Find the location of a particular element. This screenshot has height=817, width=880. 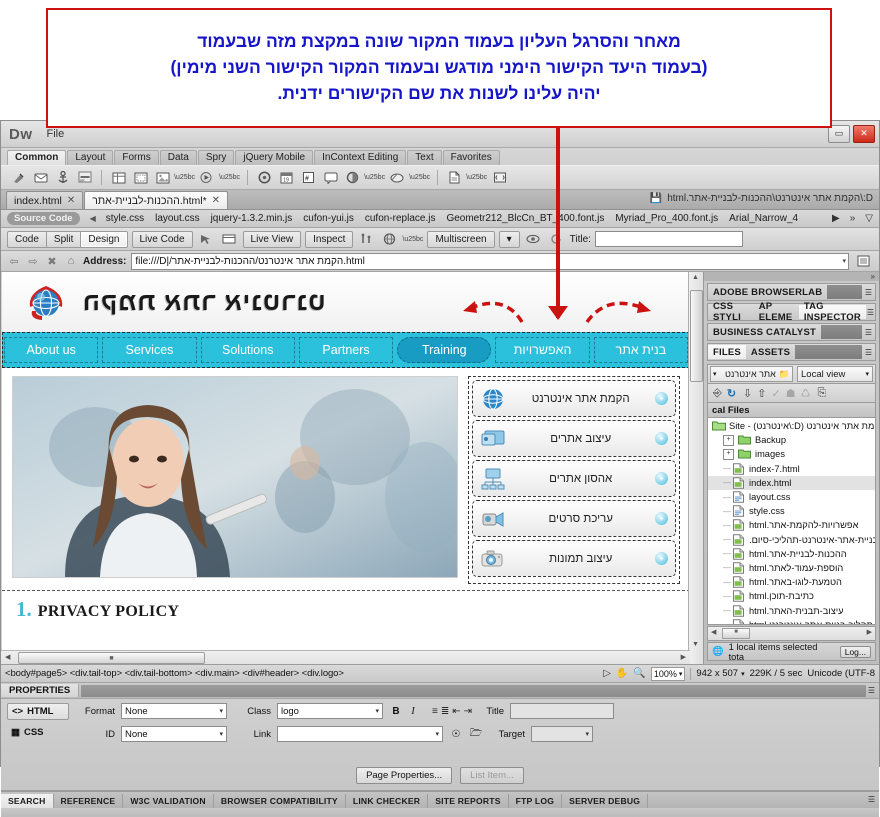

address-list-icon is located at coordinates (863, 261).